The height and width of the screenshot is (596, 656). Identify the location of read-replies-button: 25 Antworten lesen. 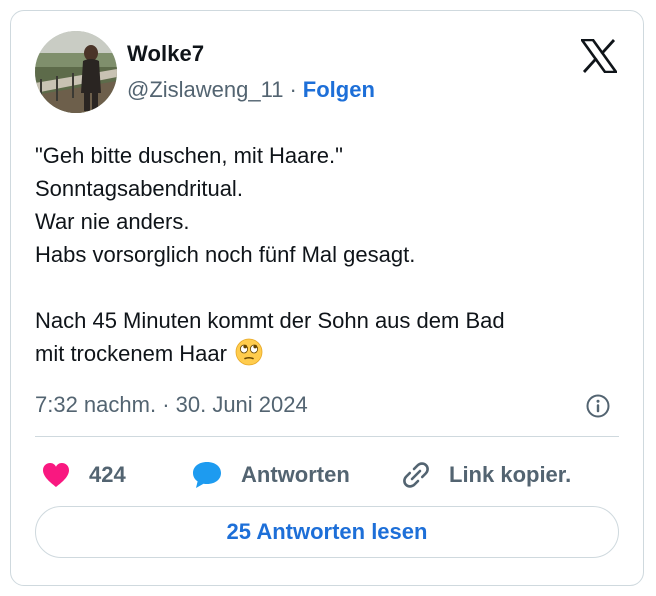
(327, 532).